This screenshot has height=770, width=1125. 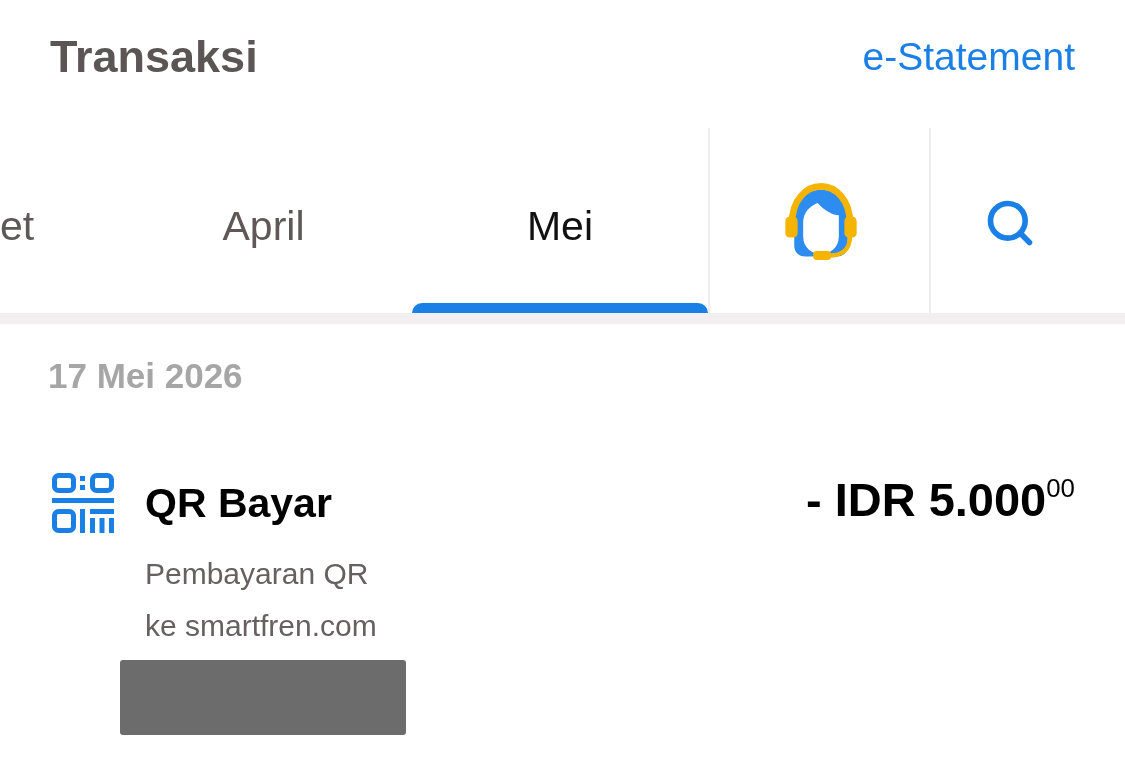 I want to click on month-tab: Mei, so click(x=560, y=219).